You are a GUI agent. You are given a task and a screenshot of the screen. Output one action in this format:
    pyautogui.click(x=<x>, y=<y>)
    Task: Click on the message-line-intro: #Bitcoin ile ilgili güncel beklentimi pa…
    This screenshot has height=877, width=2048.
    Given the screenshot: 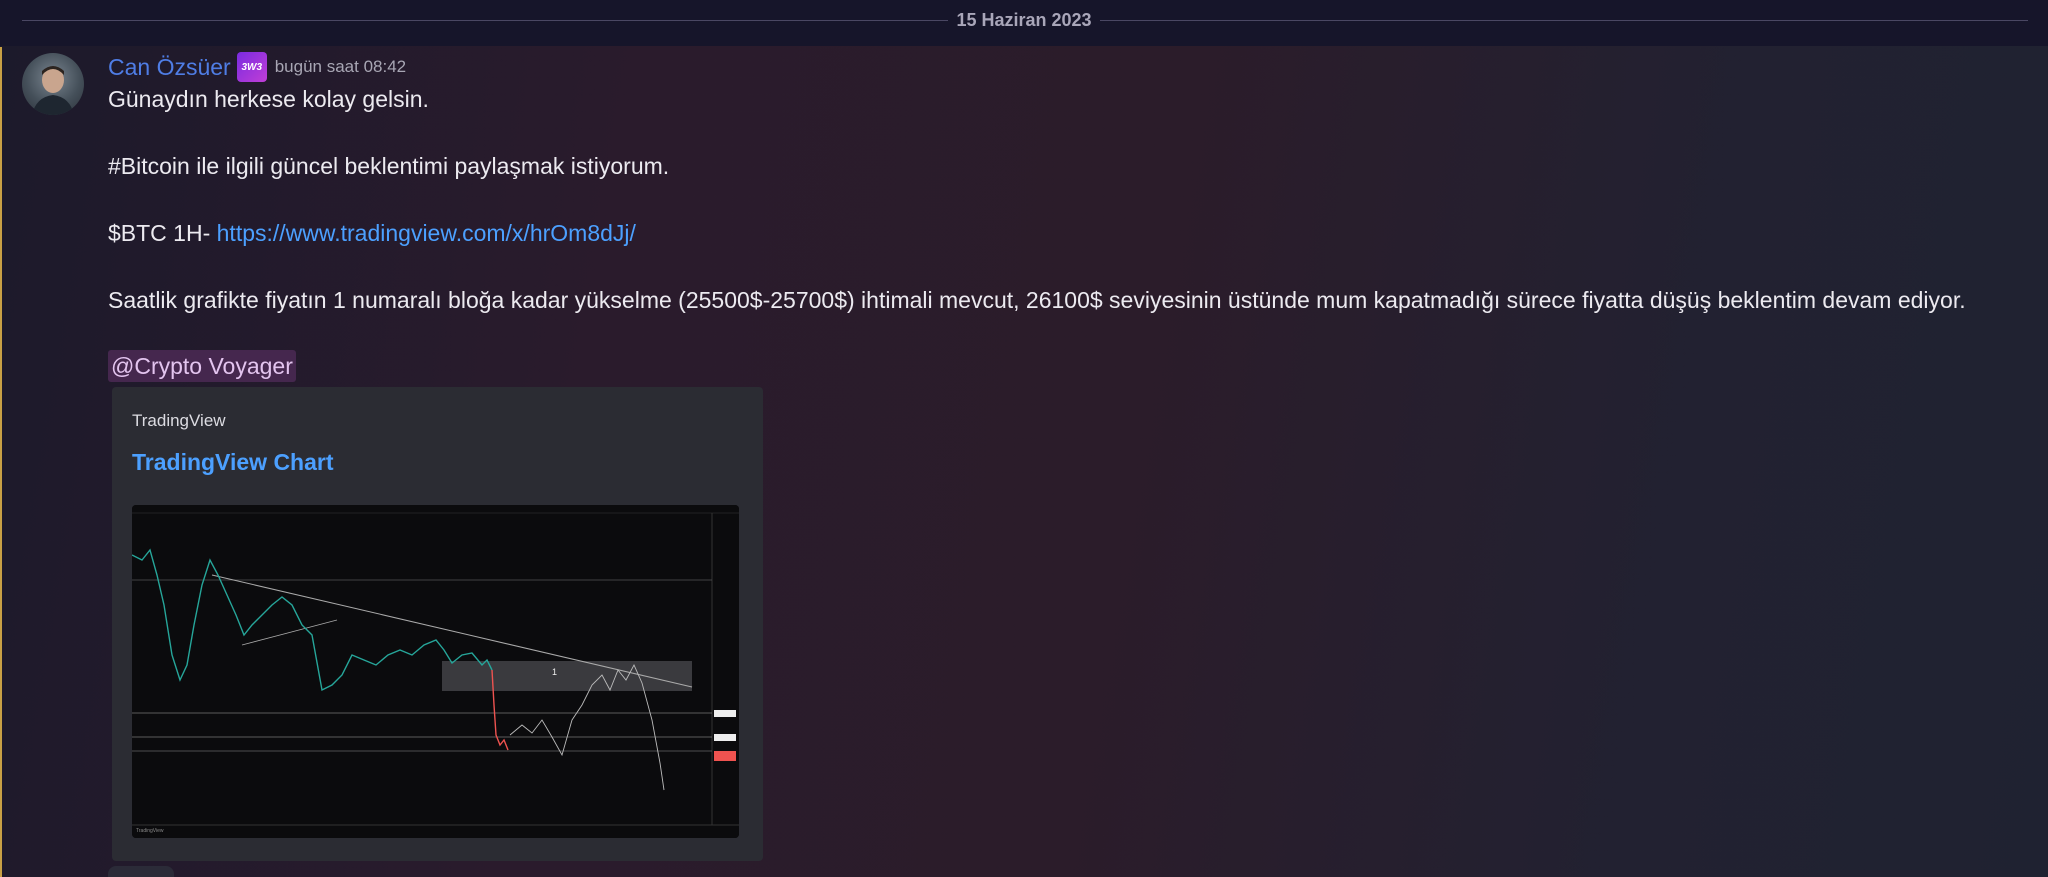 What is the action you would take?
    pyautogui.click(x=389, y=166)
    